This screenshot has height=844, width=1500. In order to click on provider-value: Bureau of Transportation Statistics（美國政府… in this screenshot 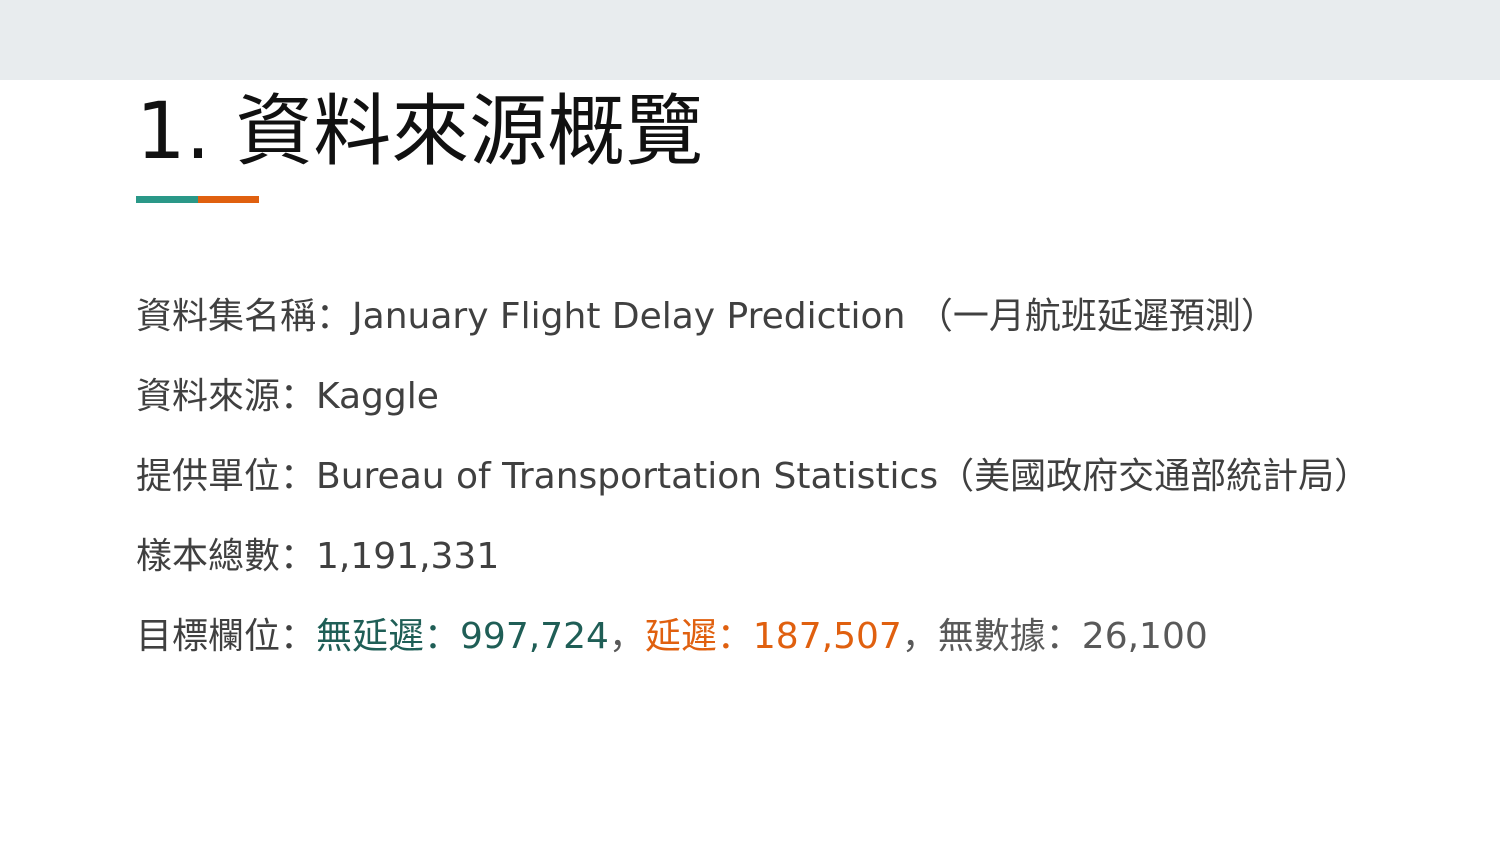, I will do `click(843, 476)`.